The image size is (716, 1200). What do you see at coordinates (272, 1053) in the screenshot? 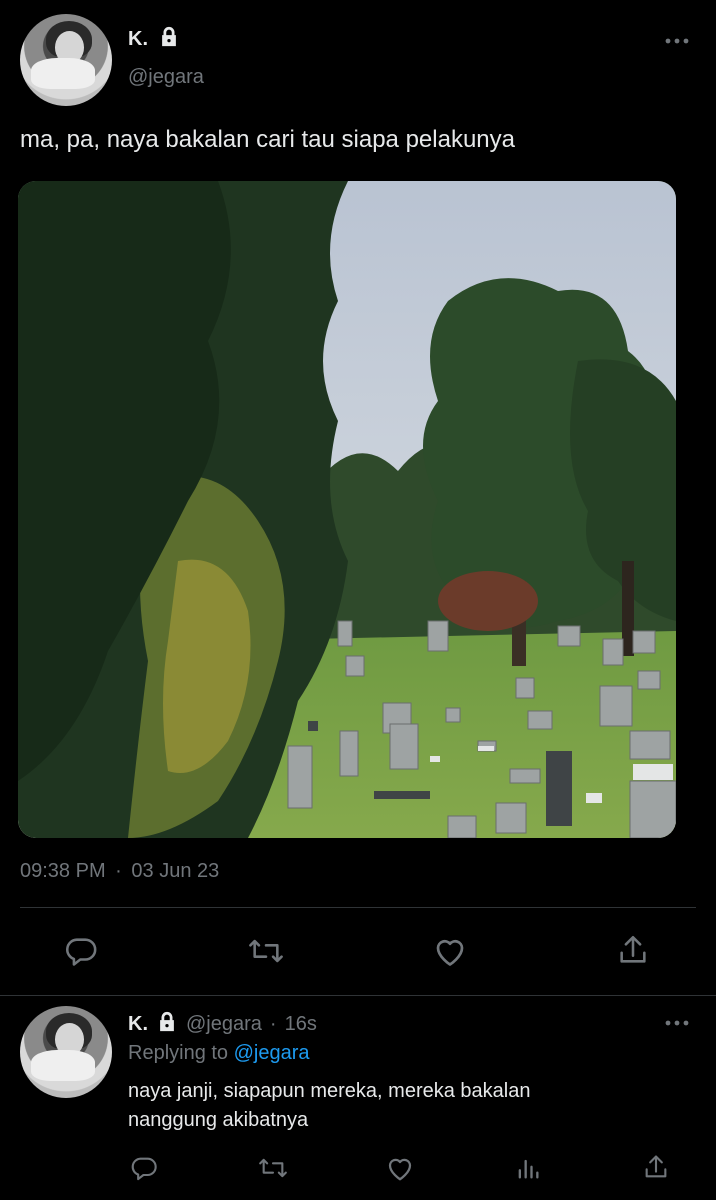
I see `replying-to-mention: @jegara` at bounding box center [272, 1053].